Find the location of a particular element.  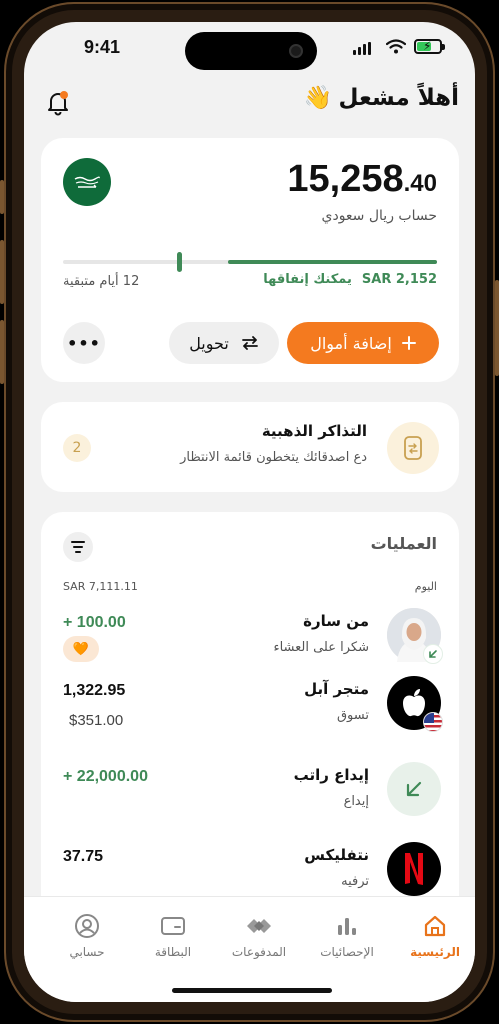

tab-profile: حسابي is located at coordinates (87, 935).